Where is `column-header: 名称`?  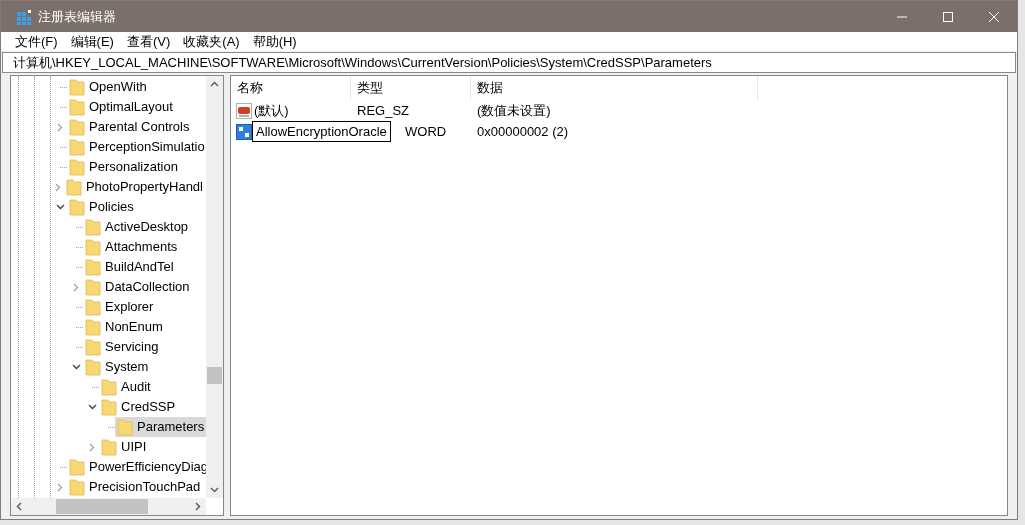
column-header: 名称 is located at coordinates (291, 88).